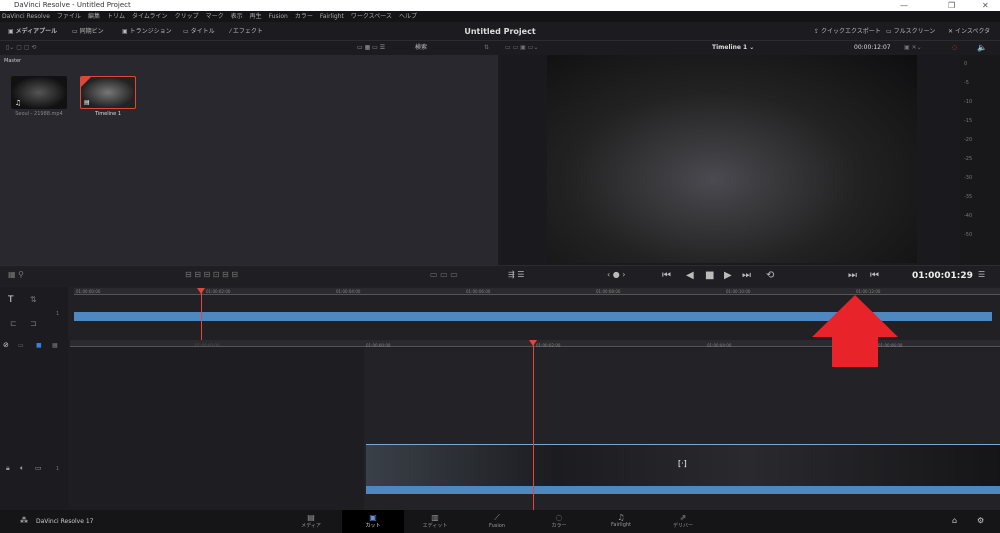 This screenshot has height=533, width=1000. What do you see at coordinates (621, 521) in the screenshot?
I see `page-tab: ♫ Fairlight` at bounding box center [621, 521].